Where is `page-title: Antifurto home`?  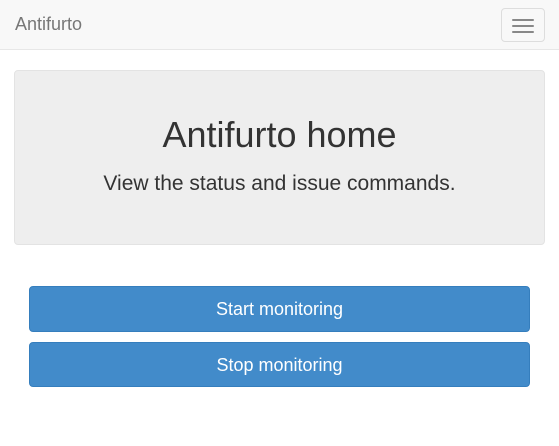 page-title: Antifurto home is located at coordinates (279, 134).